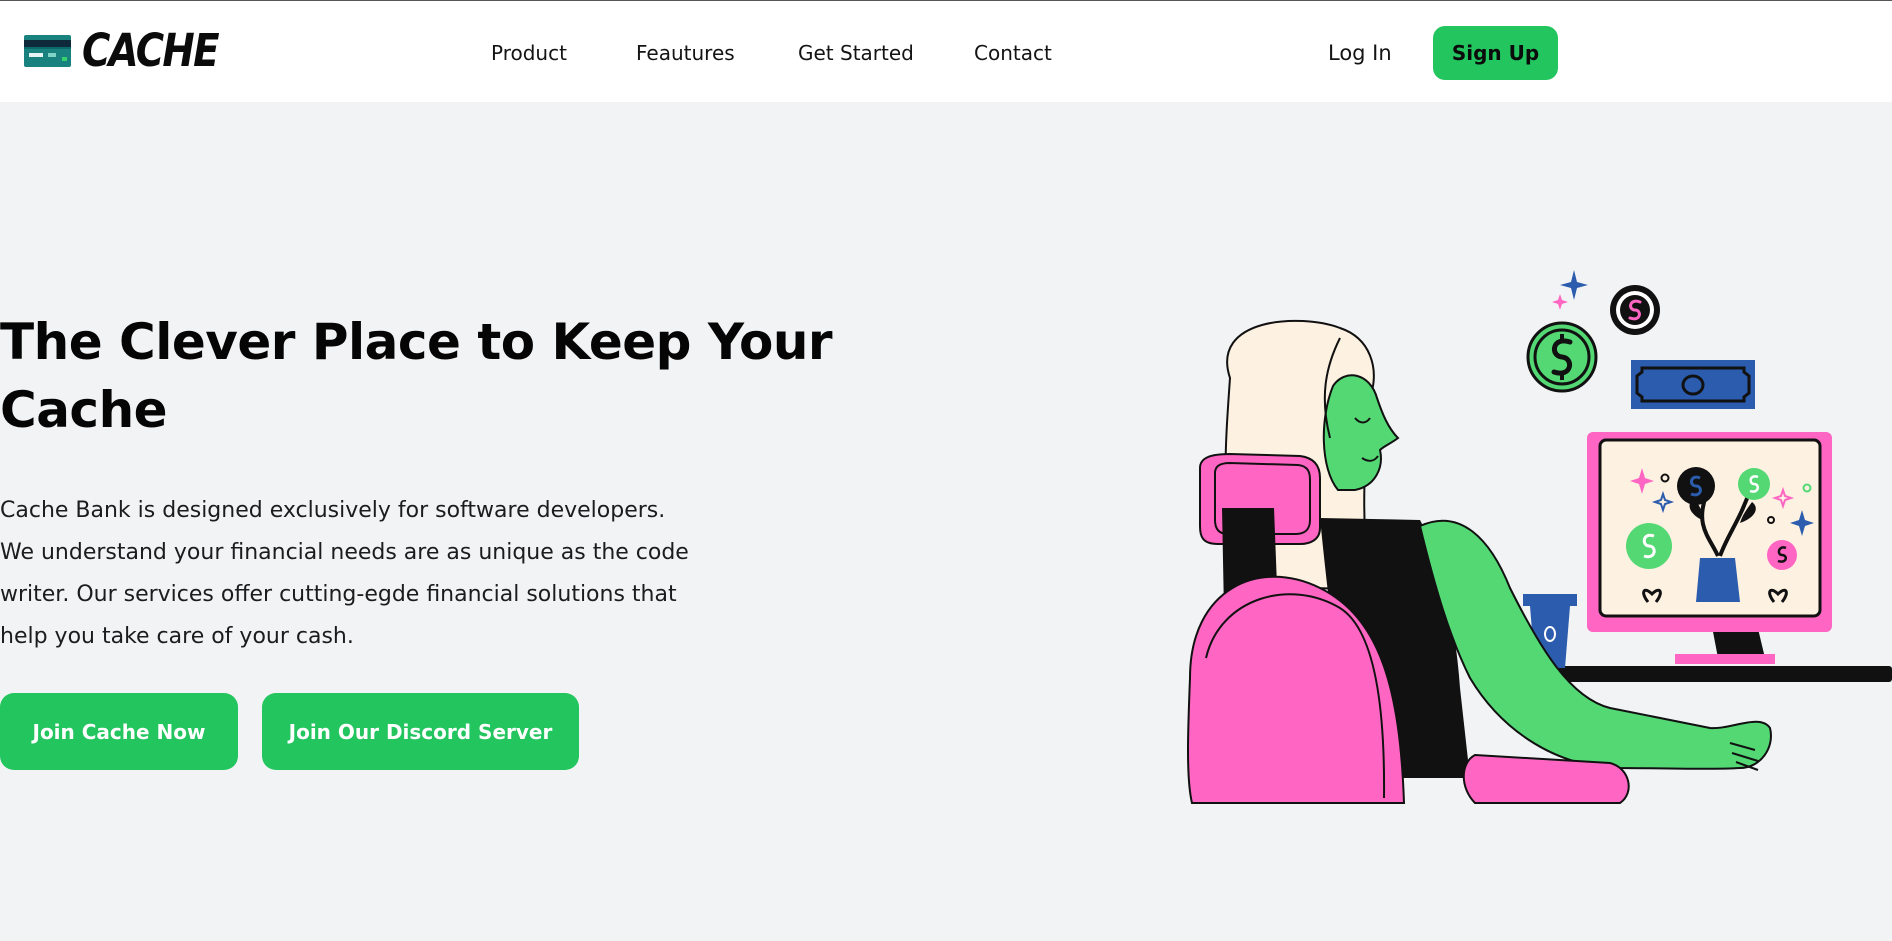 This screenshot has width=1892, height=941. Describe the element at coordinates (1360, 53) in the screenshot. I see `login-link: Log In` at that location.